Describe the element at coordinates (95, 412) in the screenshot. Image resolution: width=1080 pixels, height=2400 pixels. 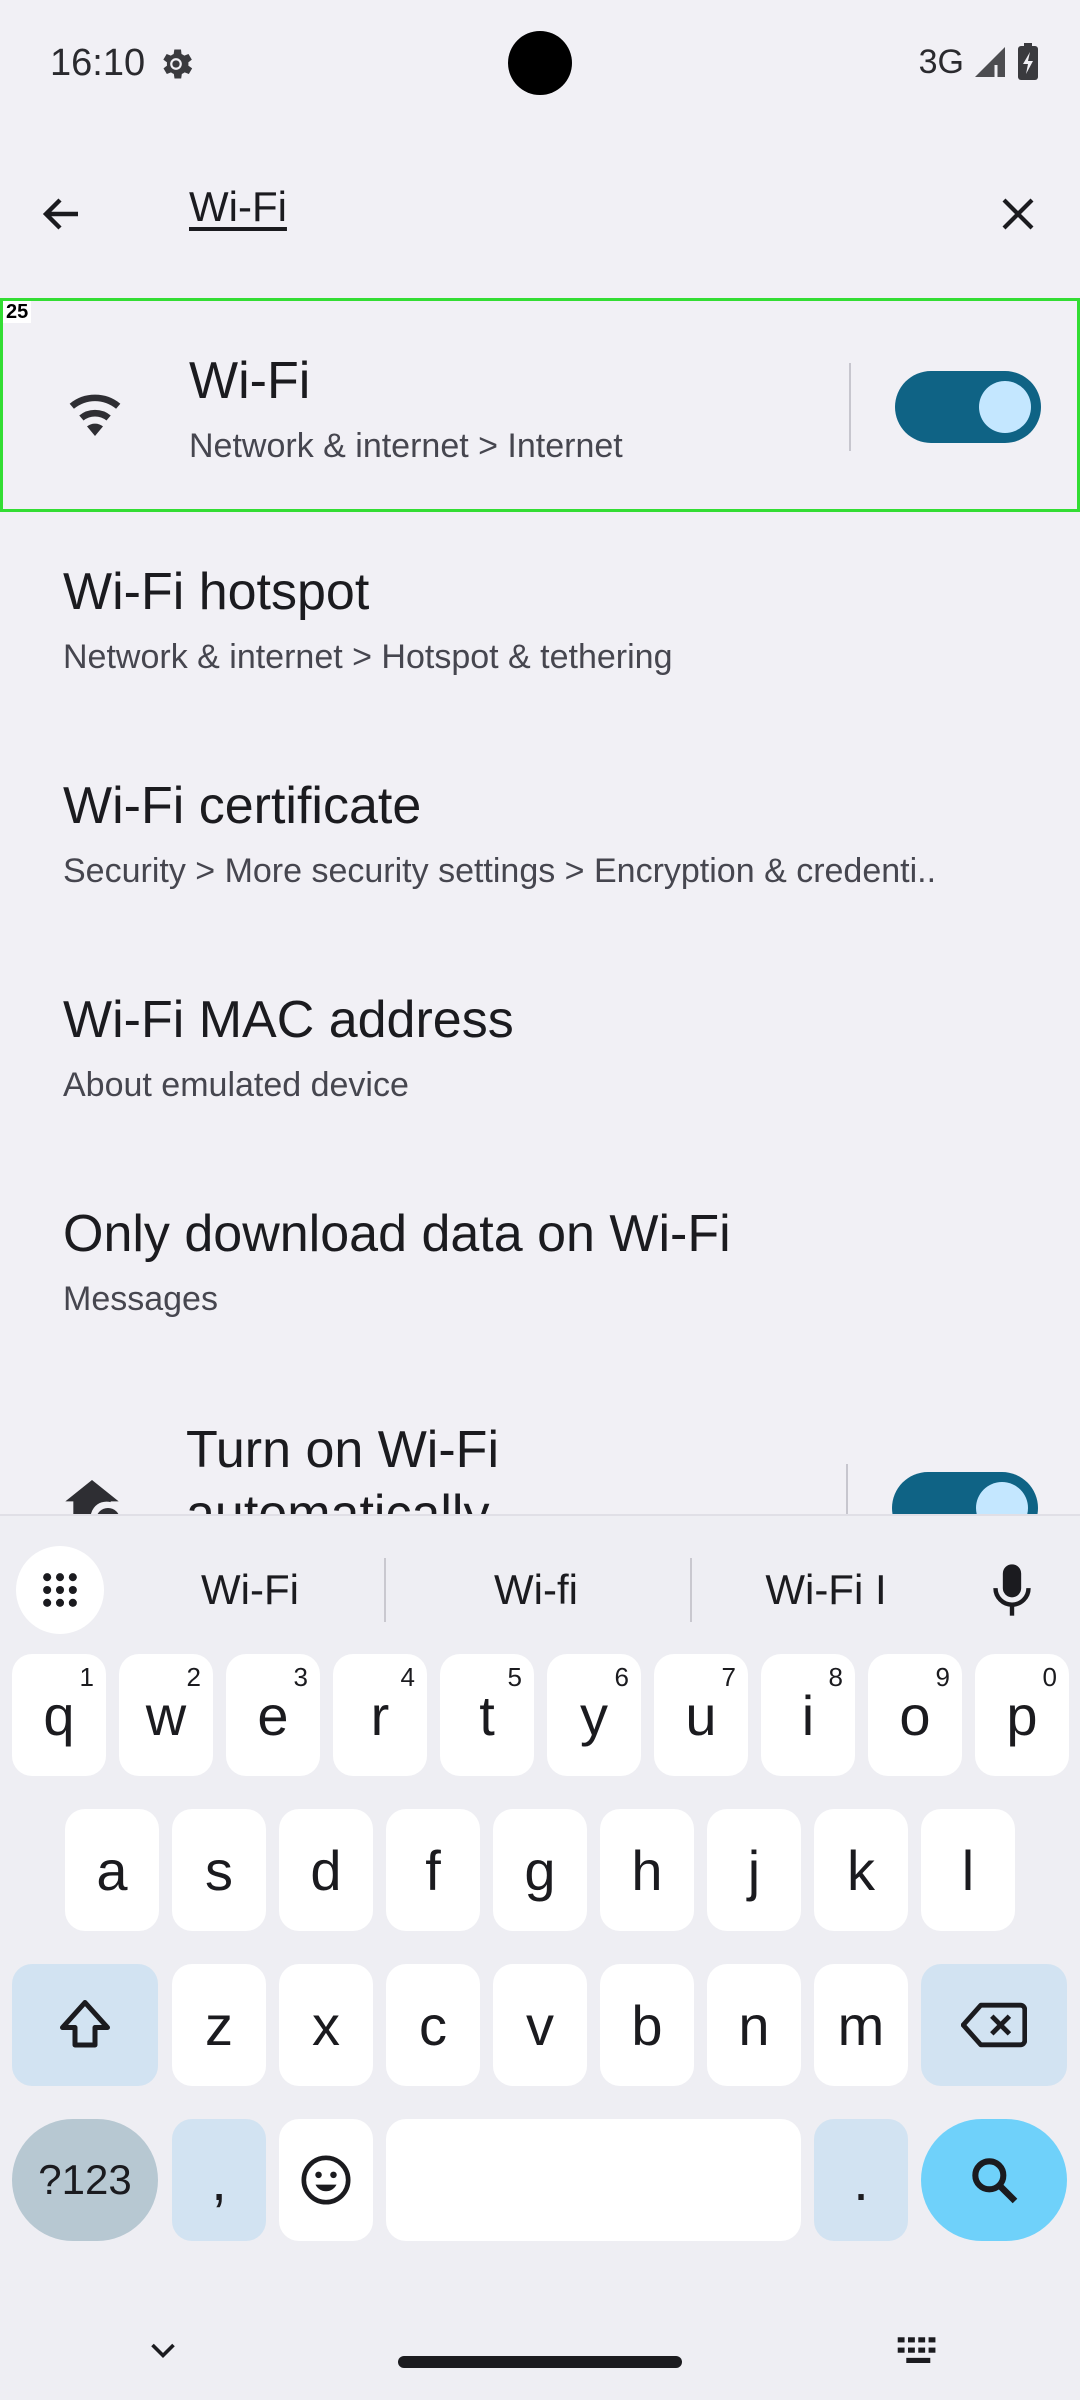
I see `wifi-icon` at that location.